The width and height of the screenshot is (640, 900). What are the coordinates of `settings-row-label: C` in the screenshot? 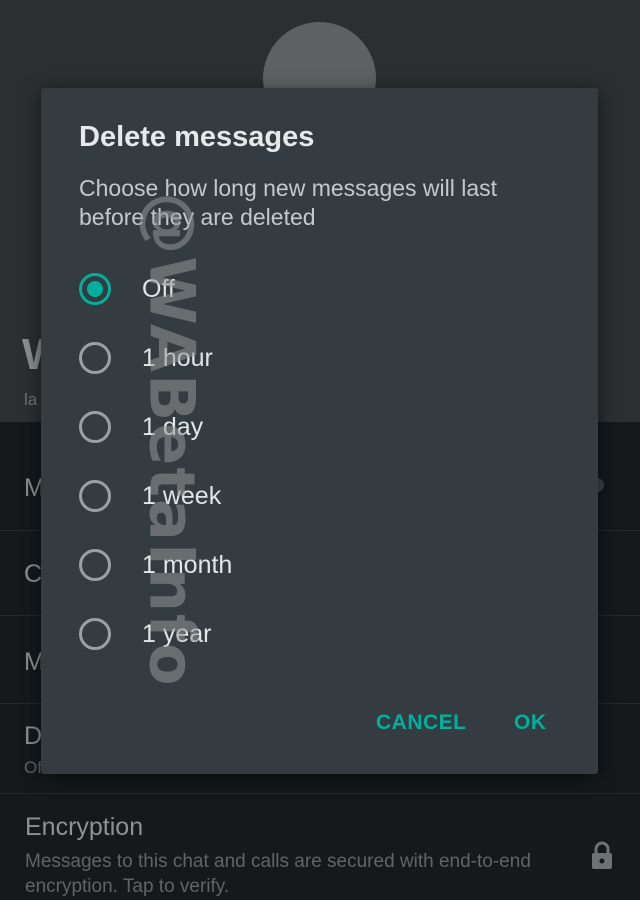 It's located at (33, 576).